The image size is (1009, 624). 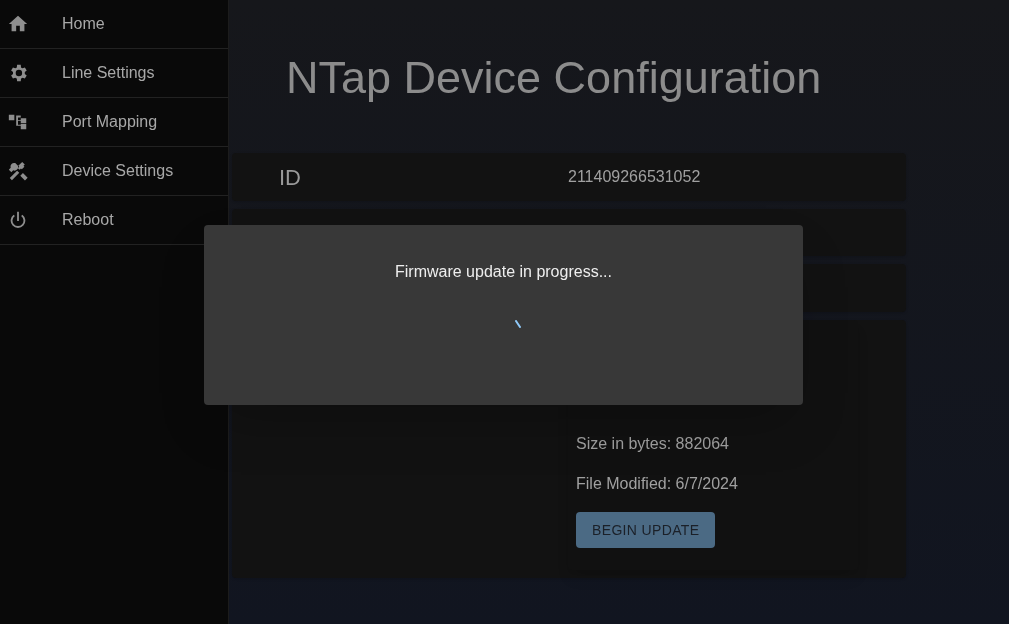 What do you see at coordinates (653, 444) in the screenshot?
I see `file-info-text: Size in bytes: 882064` at bounding box center [653, 444].